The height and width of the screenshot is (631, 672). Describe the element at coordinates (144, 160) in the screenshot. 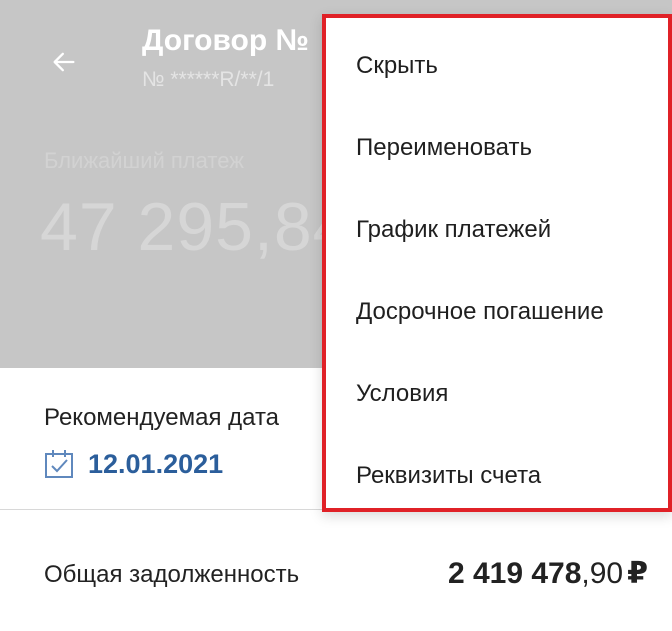

I see `next-payment-label: Ближайший платеж` at that location.